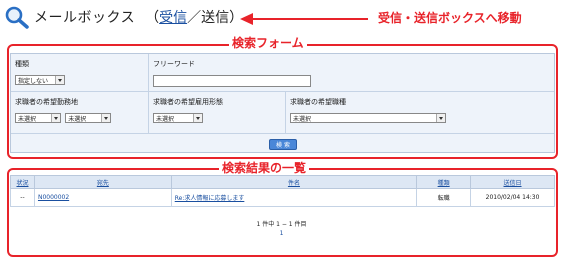  I want to click on page-1-link: 1, so click(282, 233).